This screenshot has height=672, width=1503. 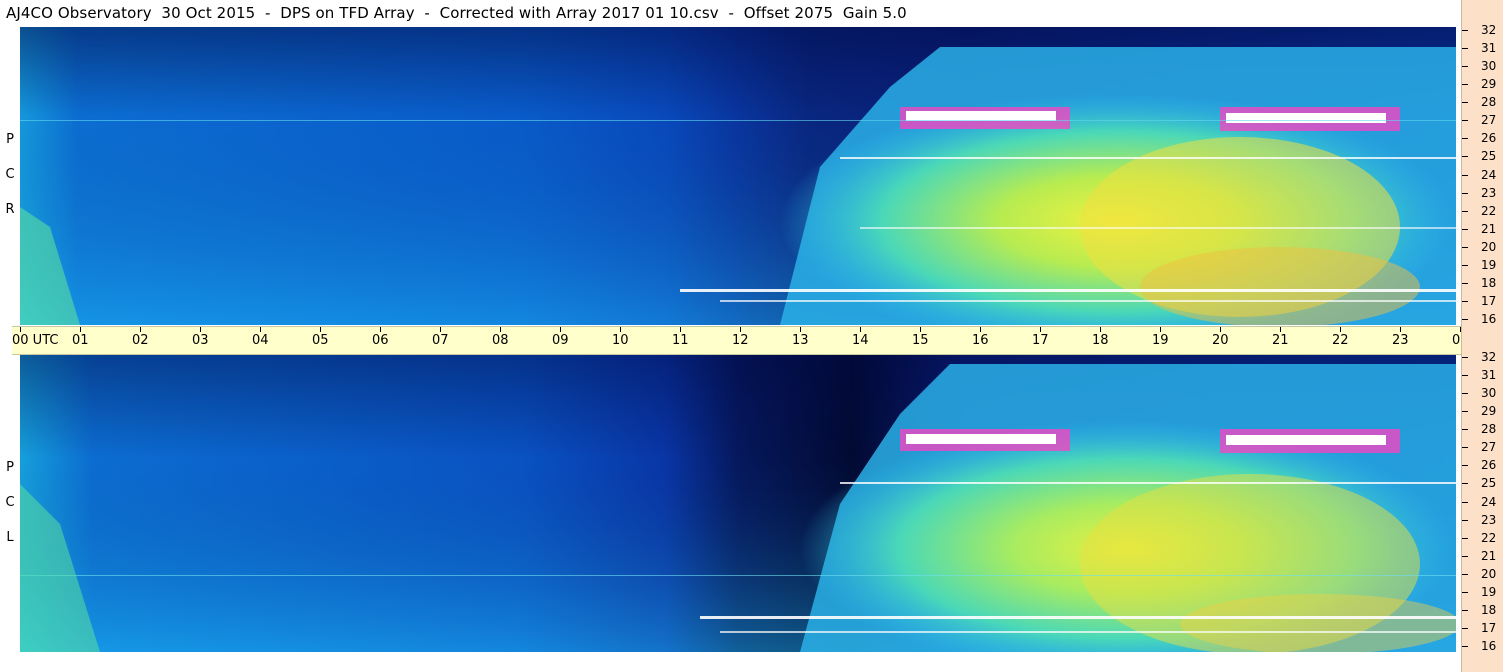 I want to click on rcp-freq-label: 16, so click(x=1489, y=319).